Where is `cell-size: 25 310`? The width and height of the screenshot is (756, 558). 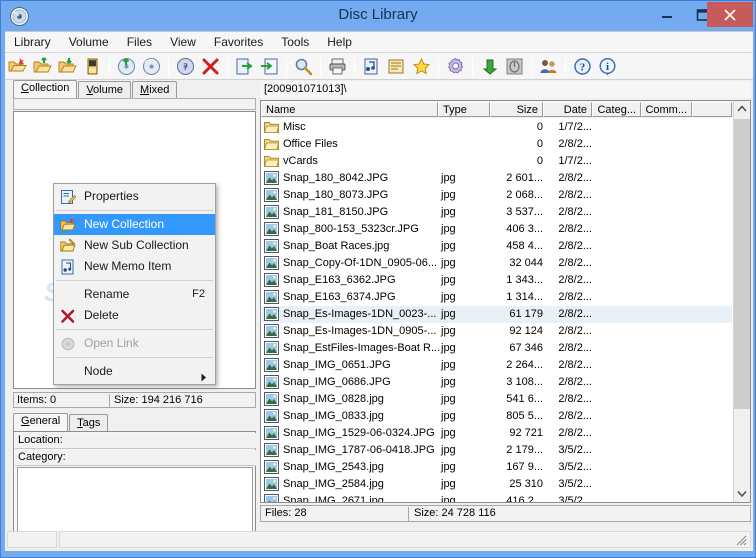
cell-size: 25 310 is located at coordinates (526, 484).